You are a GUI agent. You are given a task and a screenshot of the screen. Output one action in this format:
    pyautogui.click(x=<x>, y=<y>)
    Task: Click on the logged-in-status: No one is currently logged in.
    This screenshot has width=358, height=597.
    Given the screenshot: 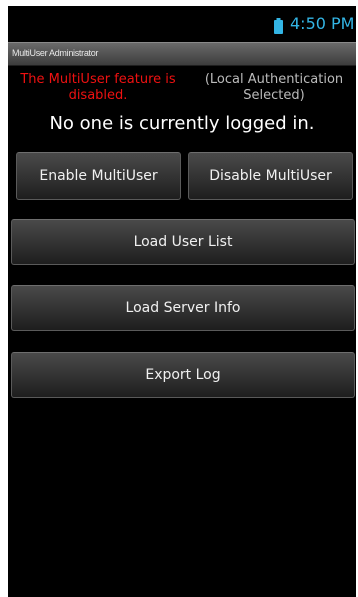 What is the action you would take?
    pyautogui.click(x=182, y=123)
    